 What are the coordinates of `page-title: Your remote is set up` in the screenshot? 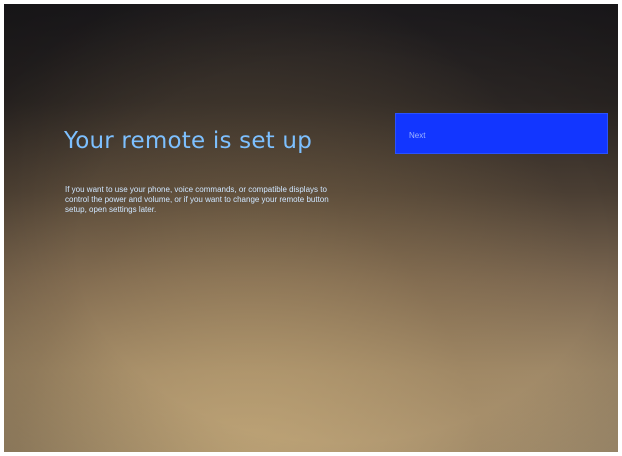 It's located at (188, 141).